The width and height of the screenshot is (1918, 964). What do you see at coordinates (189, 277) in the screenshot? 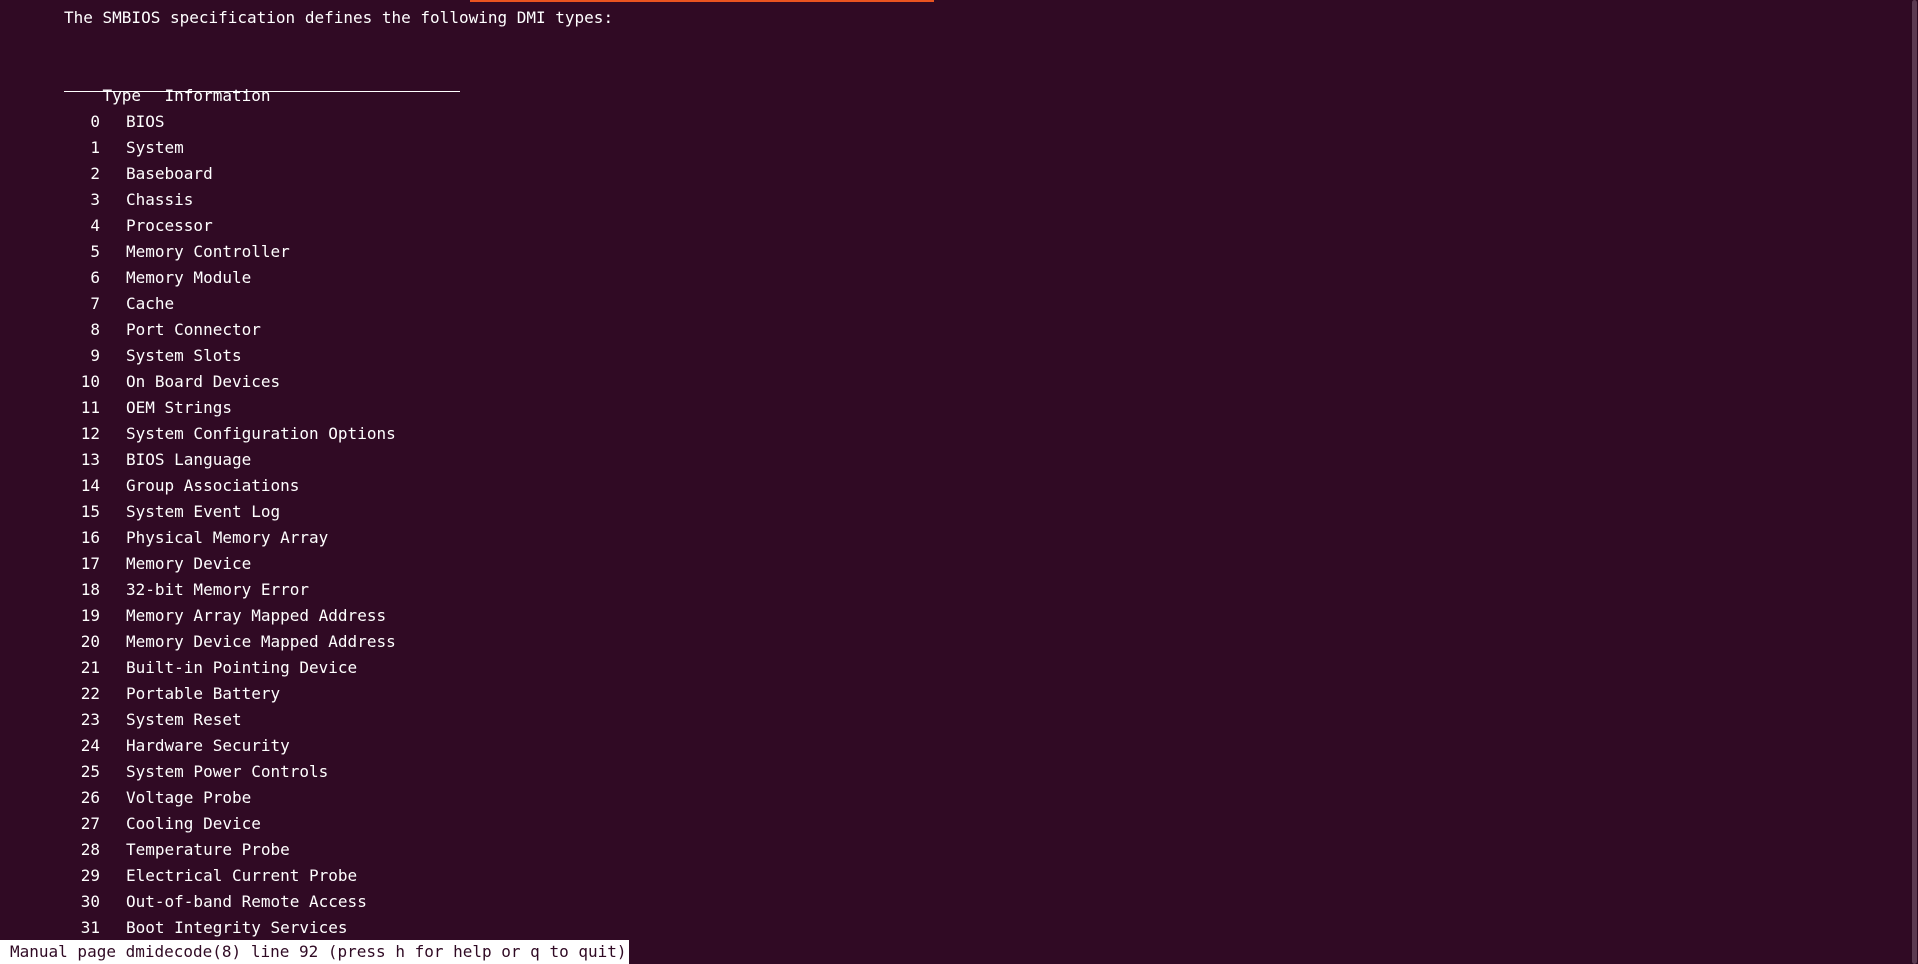
I see `dmi-type-label: Memory Module` at bounding box center [189, 277].